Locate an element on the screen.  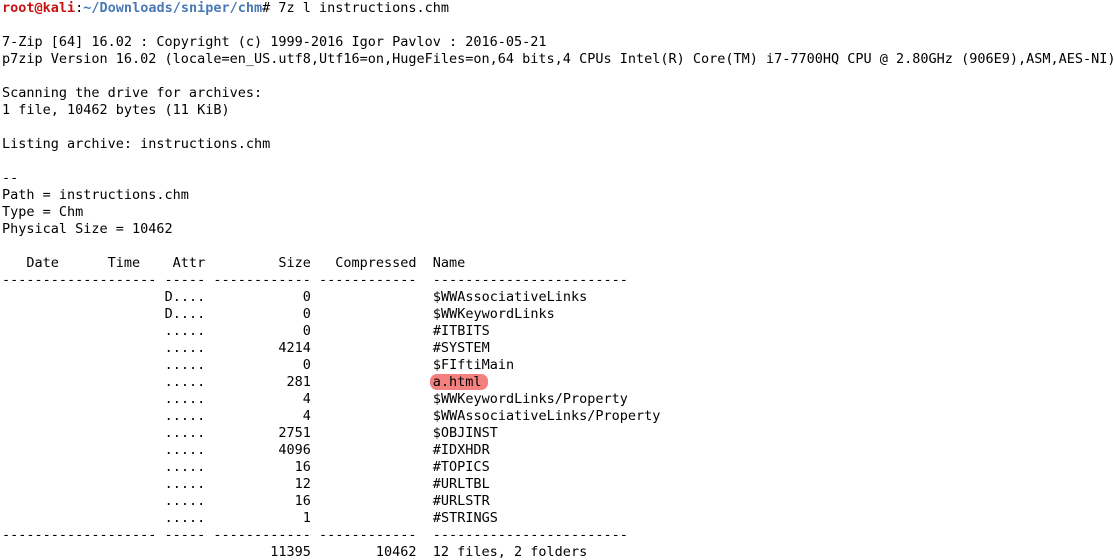
row-name: #URLTBL is located at coordinates (461, 484).